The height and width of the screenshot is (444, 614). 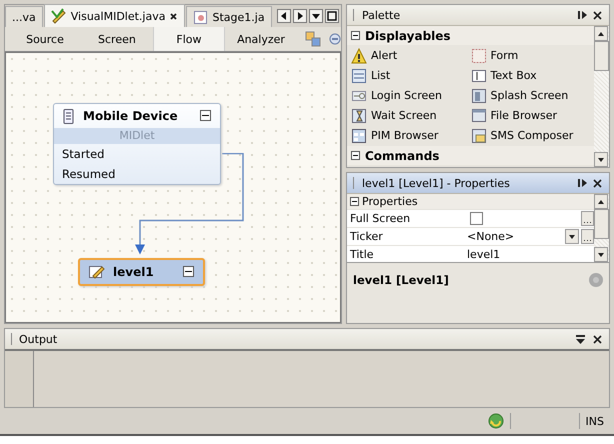 I want to click on view-tab: Source, so click(x=45, y=39).